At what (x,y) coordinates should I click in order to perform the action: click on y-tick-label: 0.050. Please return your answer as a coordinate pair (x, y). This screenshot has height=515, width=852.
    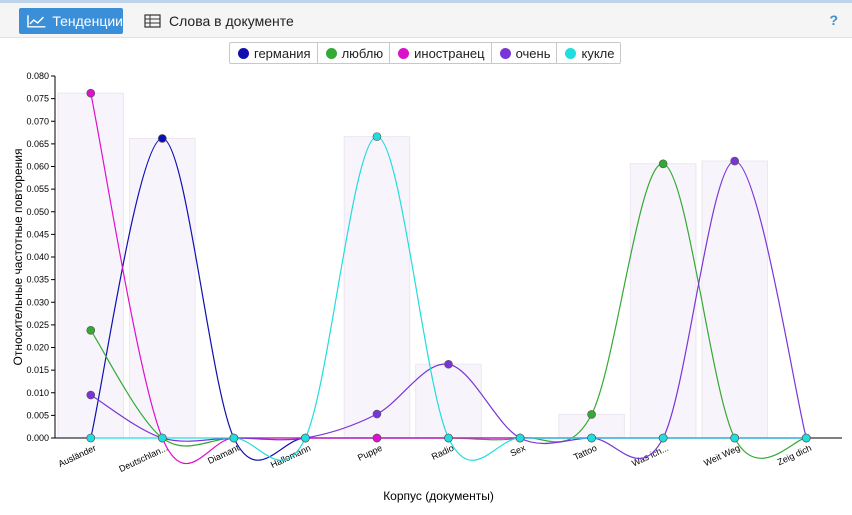
    Looking at the image, I should click on (37, 212).